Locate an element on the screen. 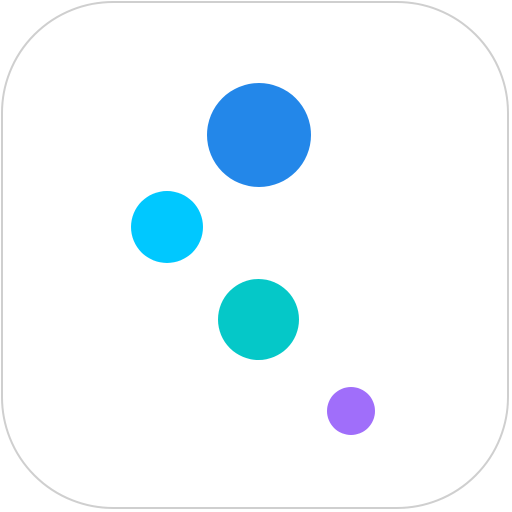 The image size is (512, 512). teal-dot-icon is located at coordinates (258, 319).